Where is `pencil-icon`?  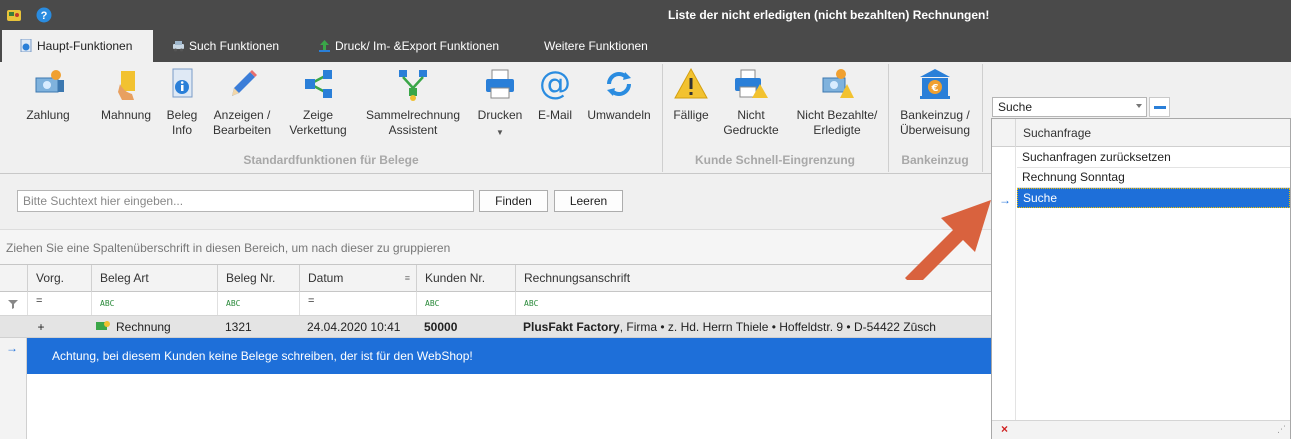
pencil-icon is located at coordinates (244, 83).